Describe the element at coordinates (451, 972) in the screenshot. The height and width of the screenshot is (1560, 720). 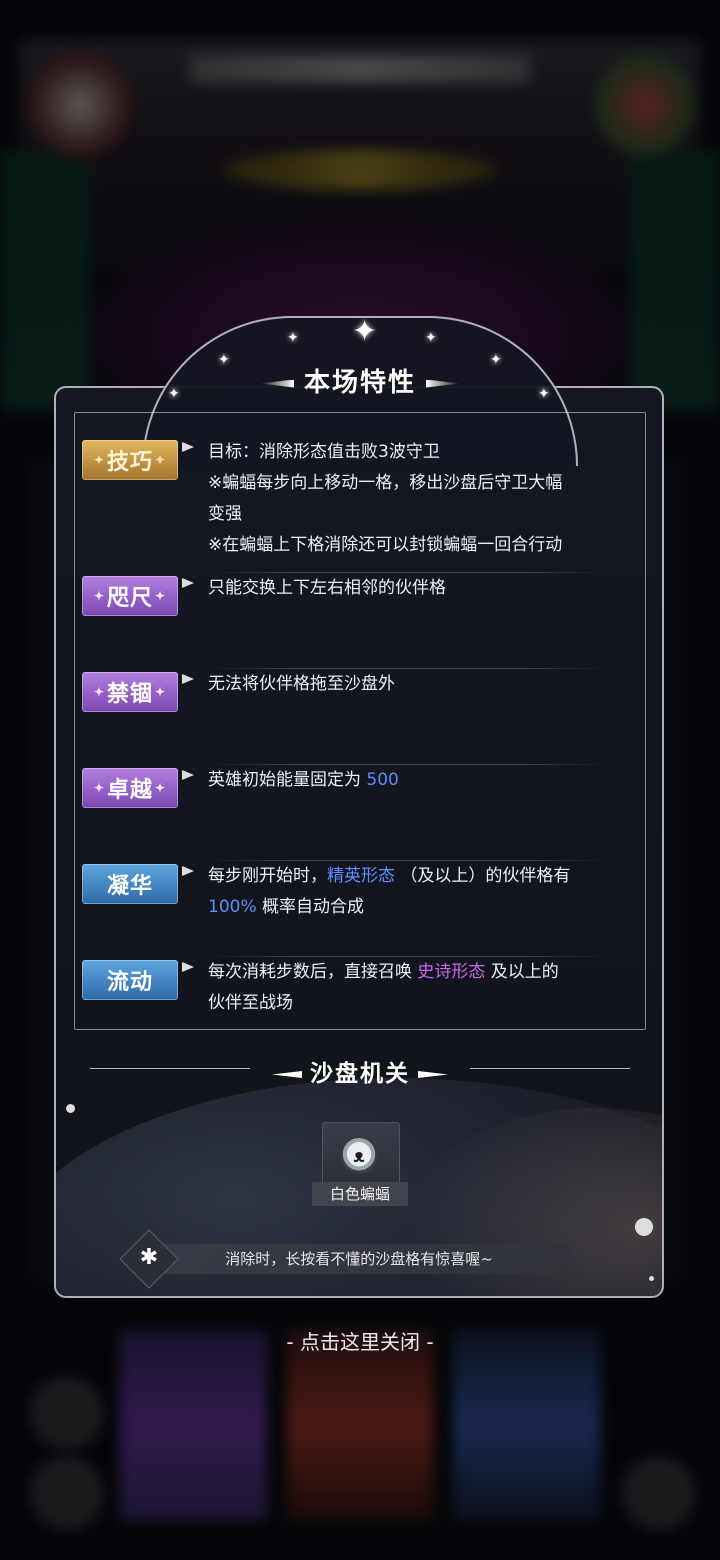
I see `form-name: 史诗形态` at that location.